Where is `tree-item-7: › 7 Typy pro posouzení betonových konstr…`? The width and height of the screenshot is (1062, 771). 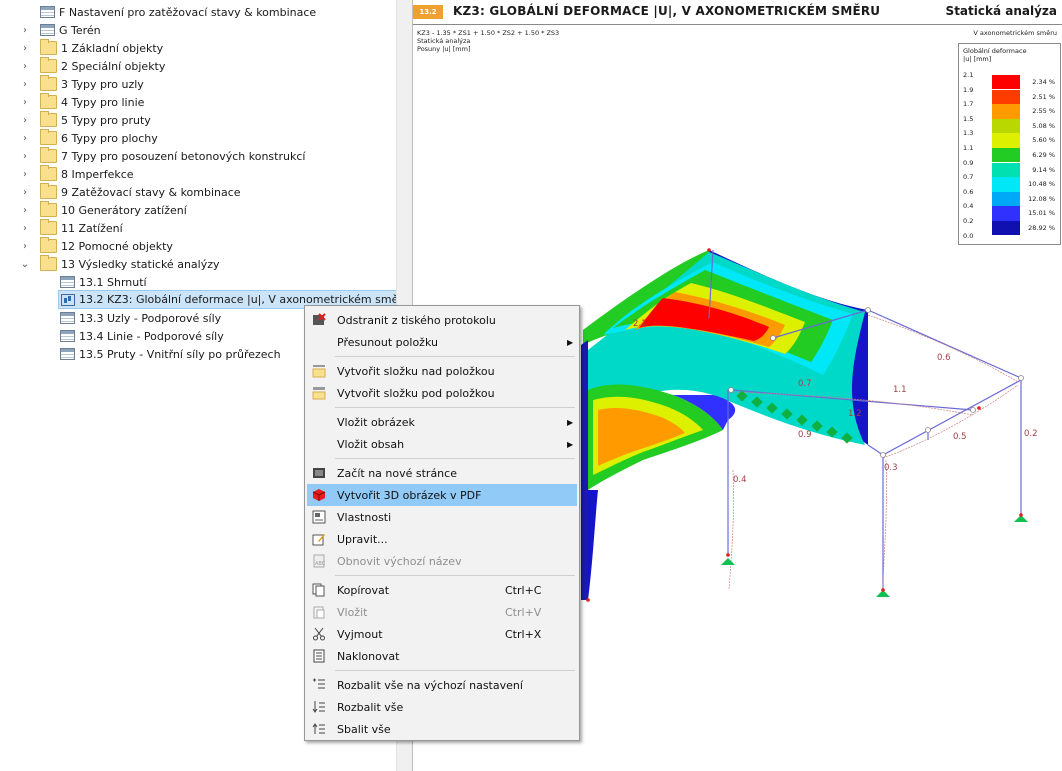
tree-item-7: › 7 Typy pro posouzení betonových konstr… is located at coordinates (162, 156).